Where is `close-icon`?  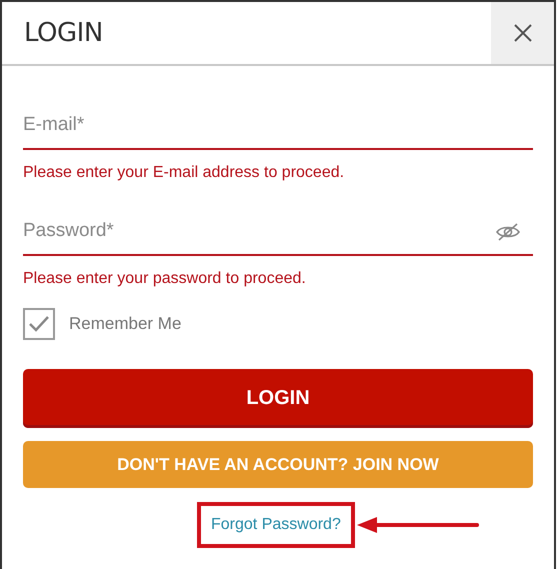
close-icon is located at coordinates (522, 33).